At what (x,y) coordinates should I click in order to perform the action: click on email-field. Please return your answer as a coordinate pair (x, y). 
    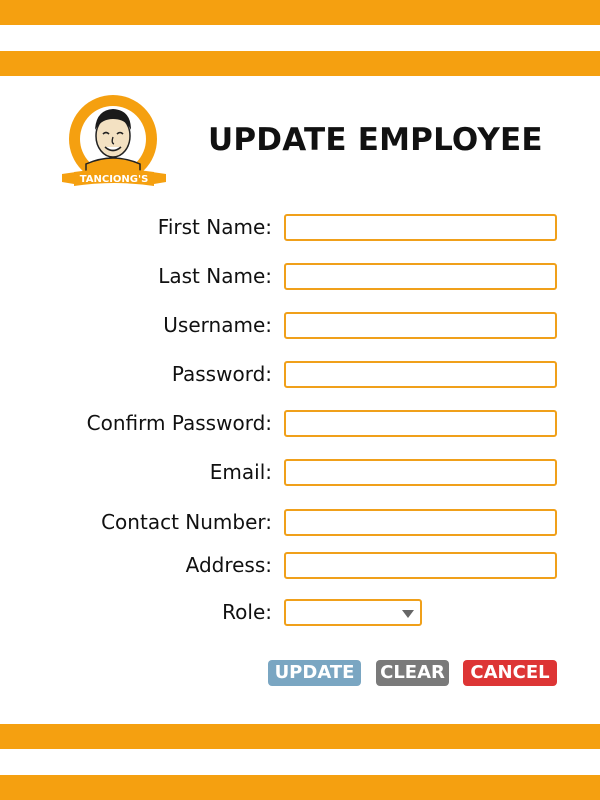
    Looking at the image, I should click on (420, 472).